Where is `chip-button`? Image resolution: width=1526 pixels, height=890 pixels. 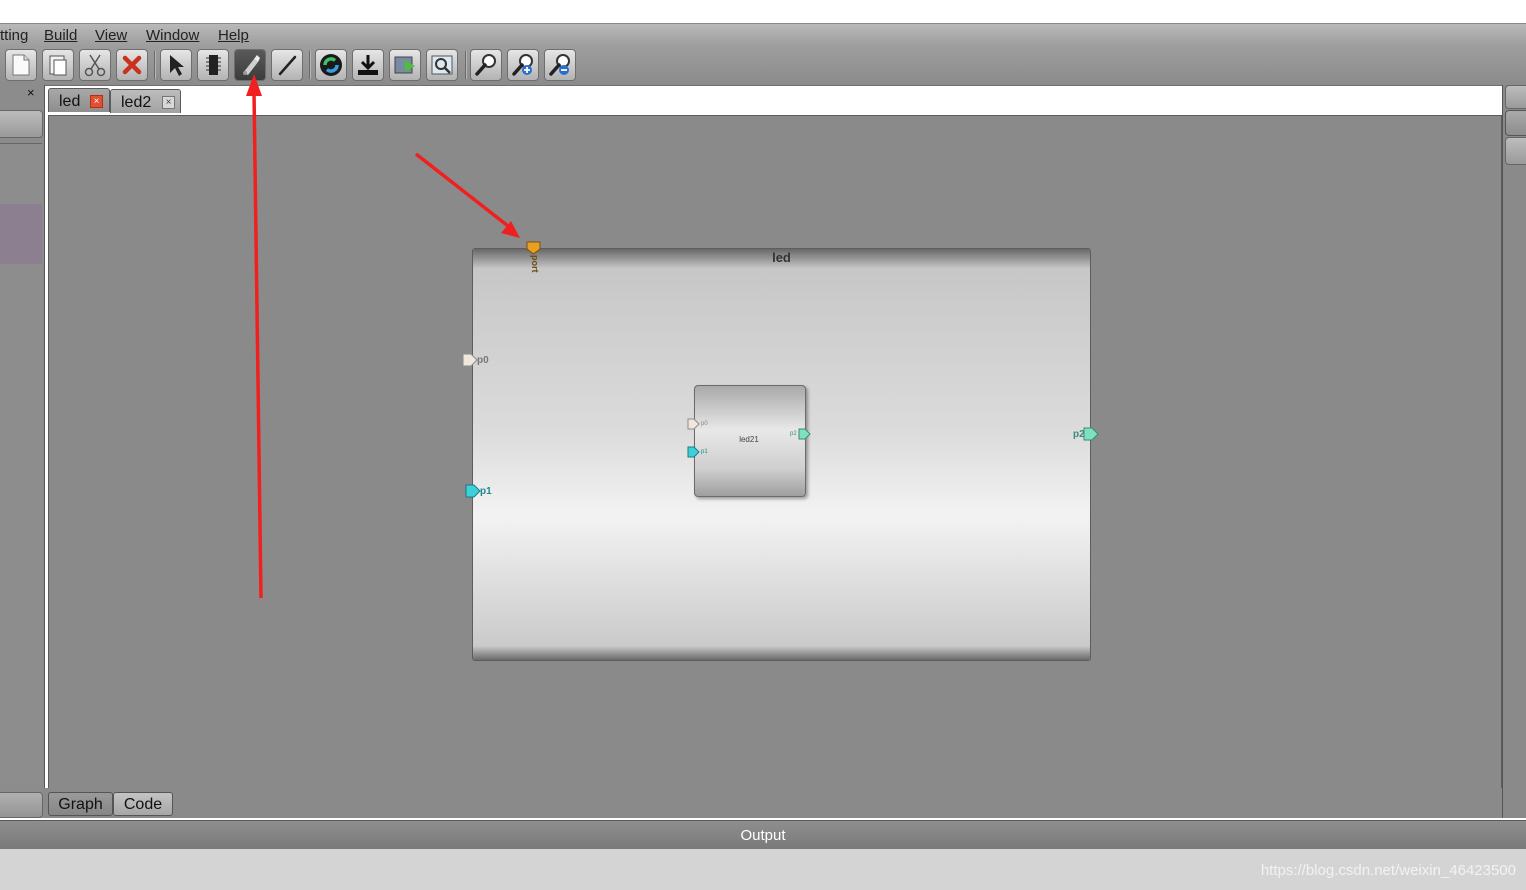
chip-button is located at coordinates (213, 65).